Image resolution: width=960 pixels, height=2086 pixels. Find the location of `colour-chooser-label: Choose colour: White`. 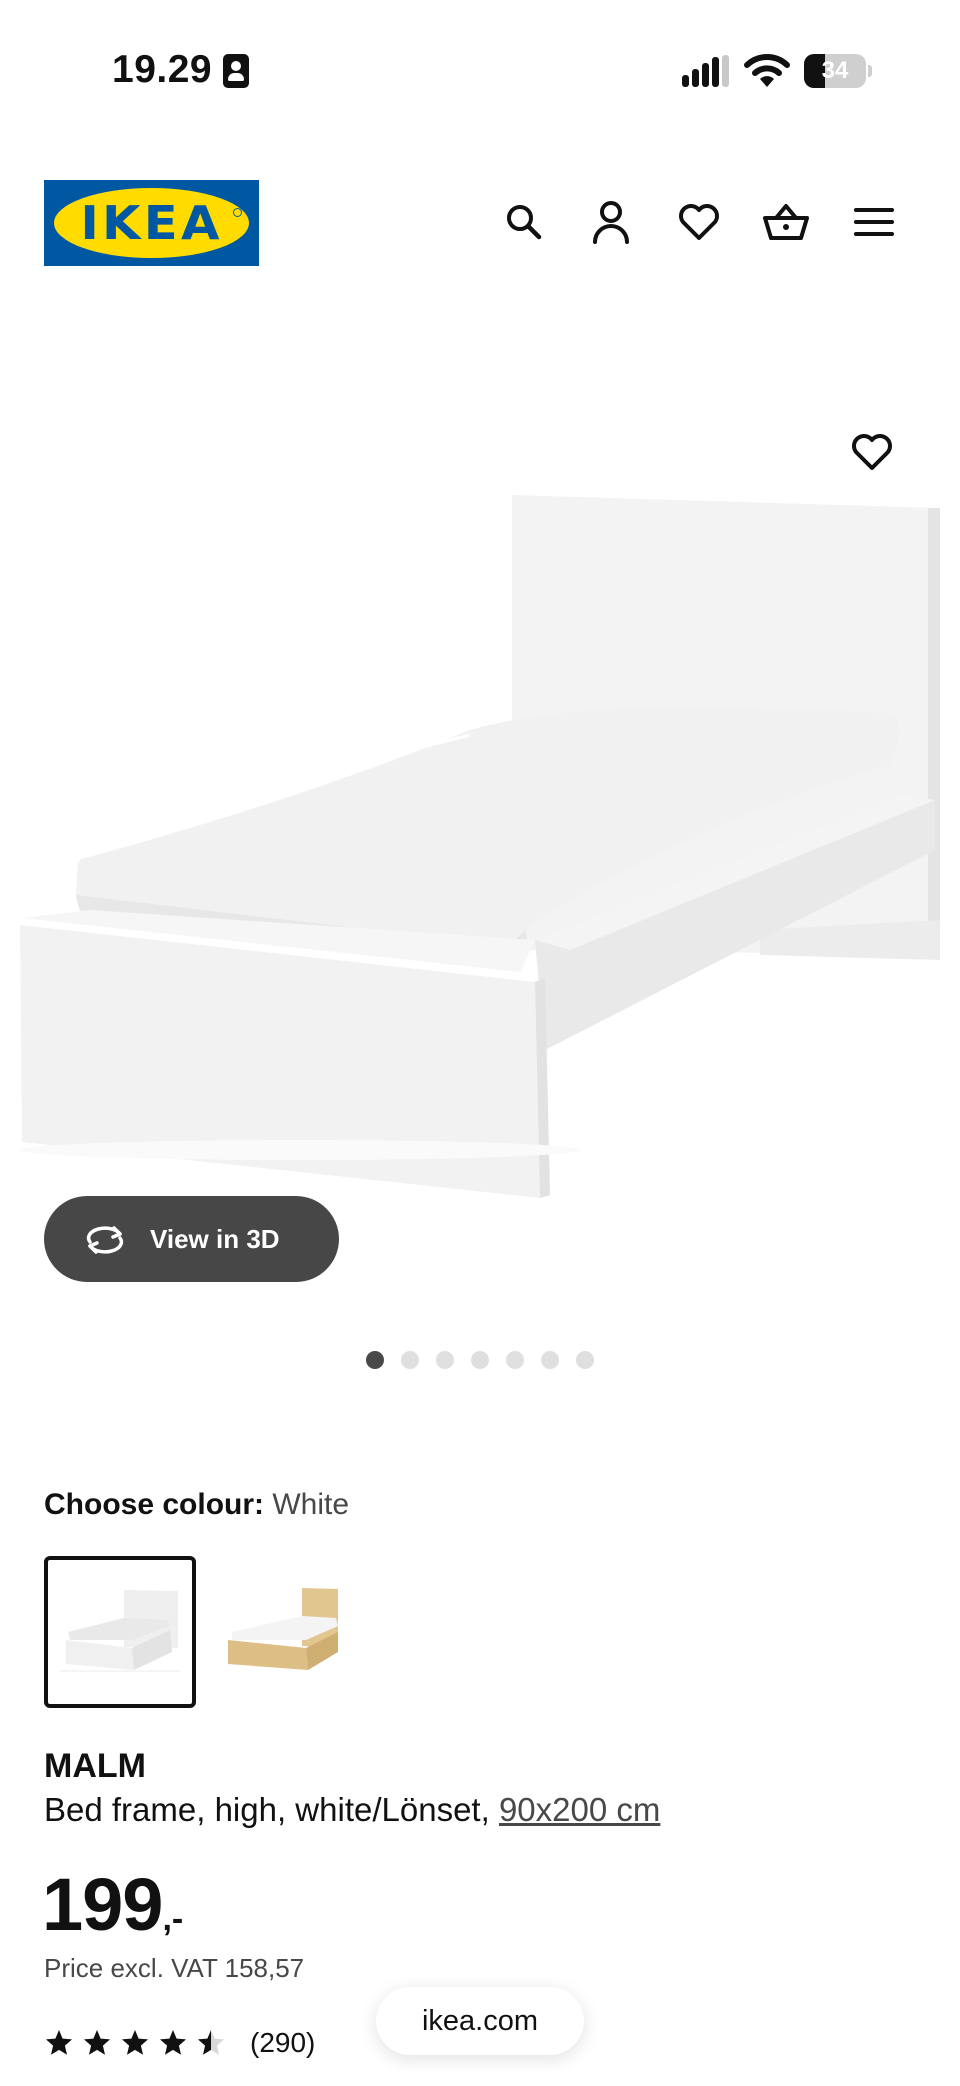

colour-chooser-label: Choose colour: White is located at coordinates (196, 1505).